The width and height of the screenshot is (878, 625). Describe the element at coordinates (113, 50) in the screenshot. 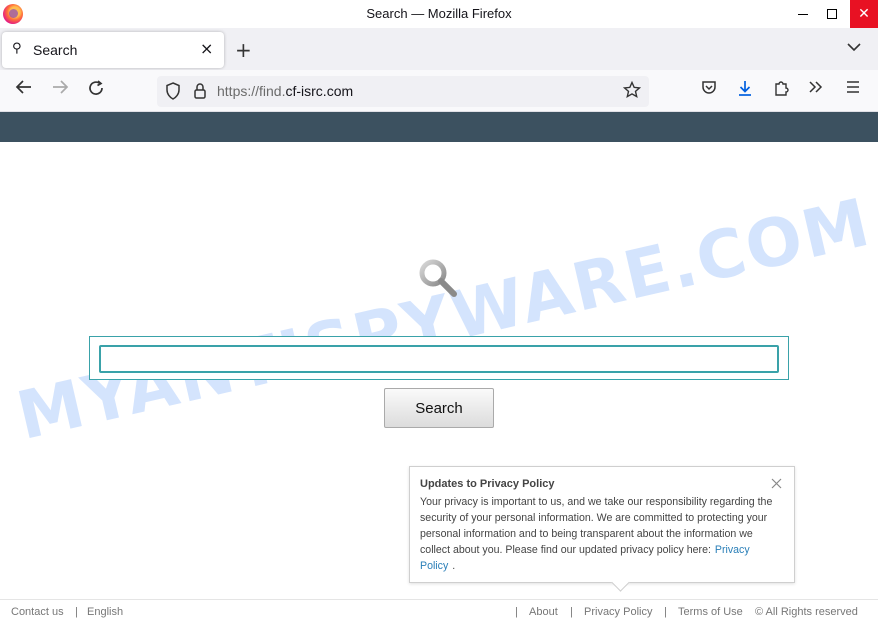

I see `tab-search: ⚲ Search ×` at that location.